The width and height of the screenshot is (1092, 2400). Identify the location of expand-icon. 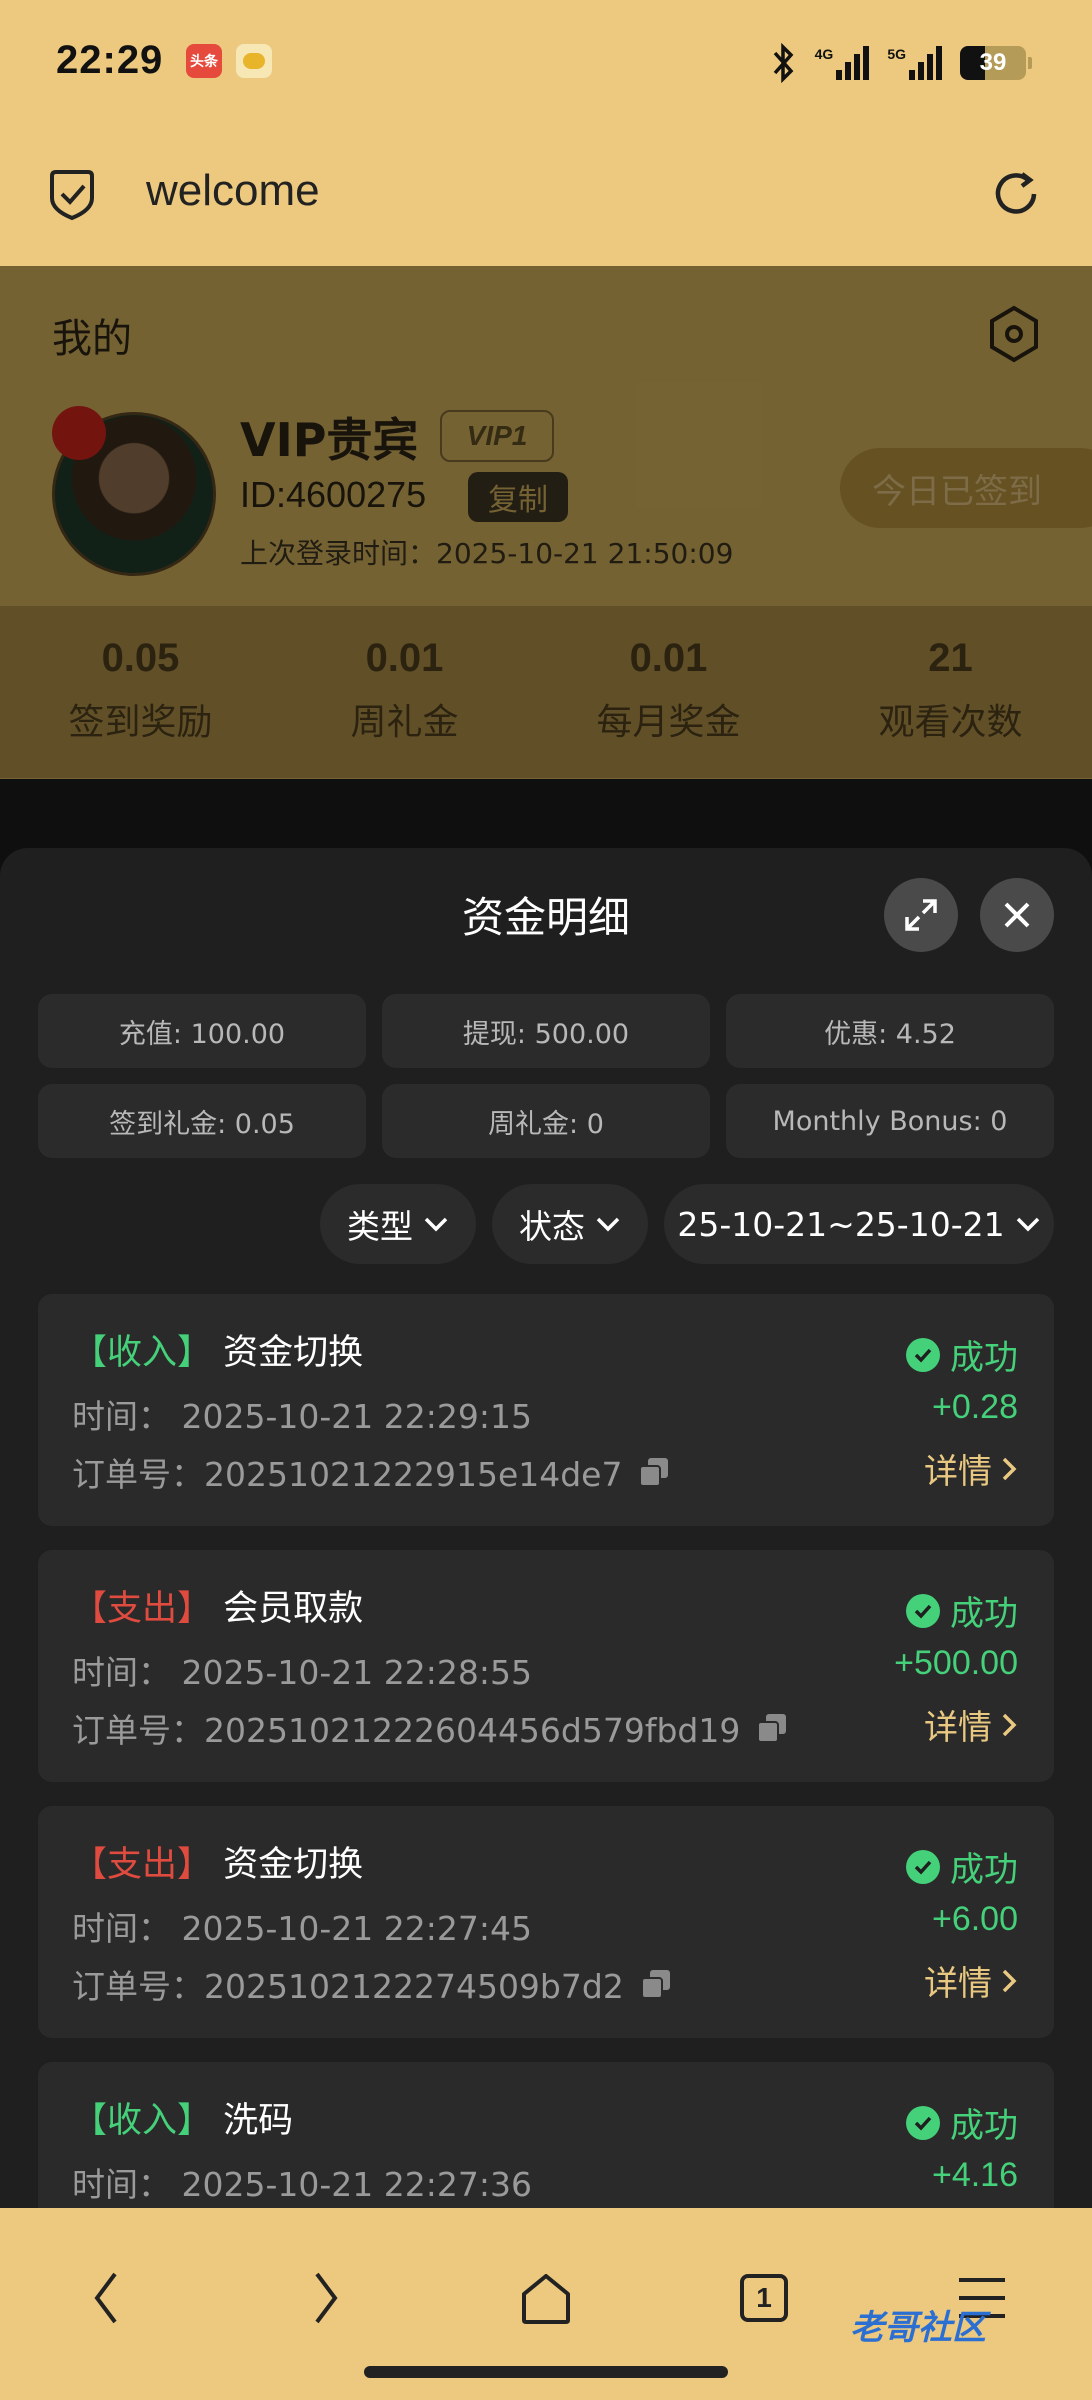
(921, 915).